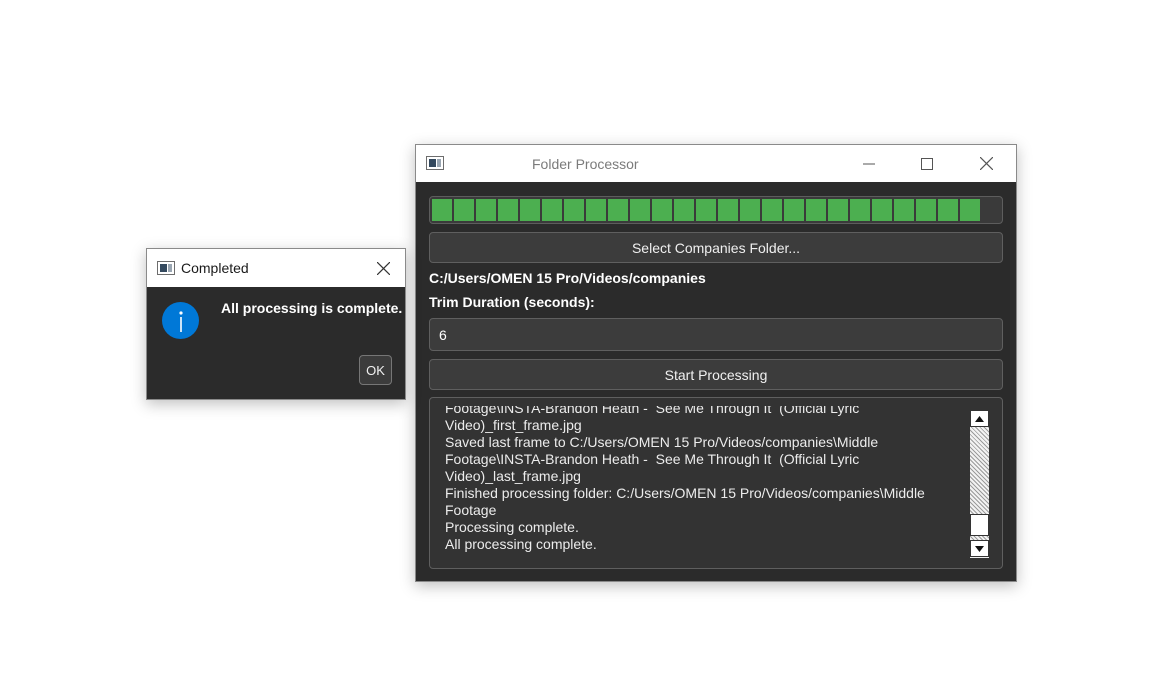 The width and height of the screenshot is (1171, 689). I want to click on log-line: All processing complete., so click(521, 544).